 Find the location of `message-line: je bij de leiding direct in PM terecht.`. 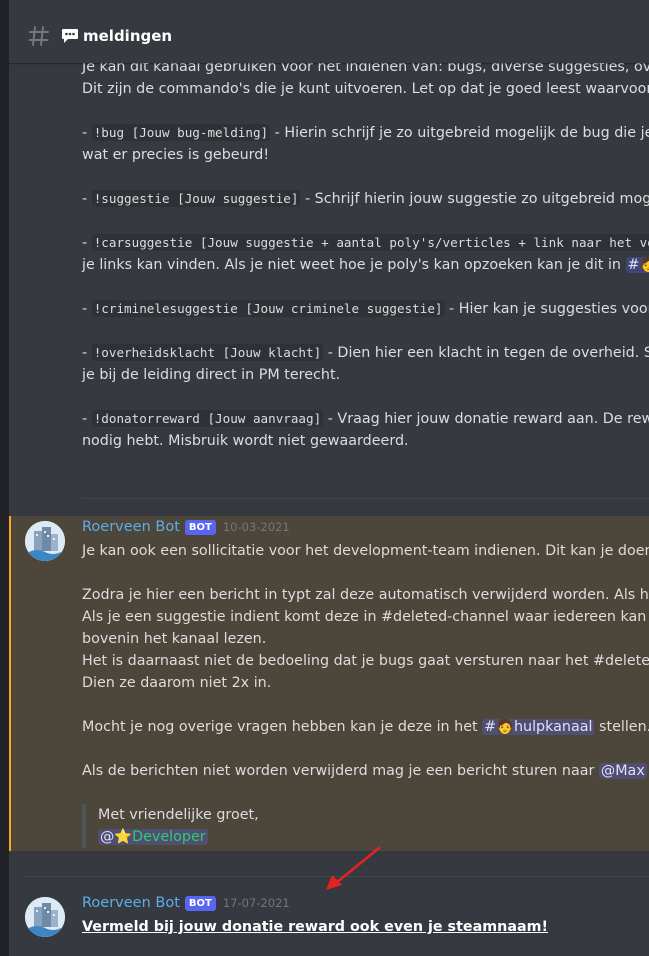

message-line: je bij de leiding direct in PM terecht. is located at coordinates (211, 375).